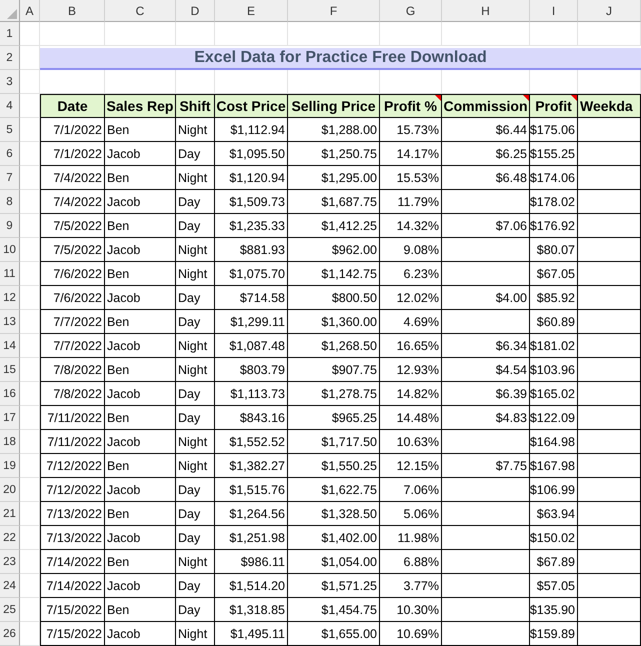 The image size is (641, 646). What do you see at coordinates (511, 129) in the screenshot?
I see `table-cell: $6.44` at bounding box center [511, 129].